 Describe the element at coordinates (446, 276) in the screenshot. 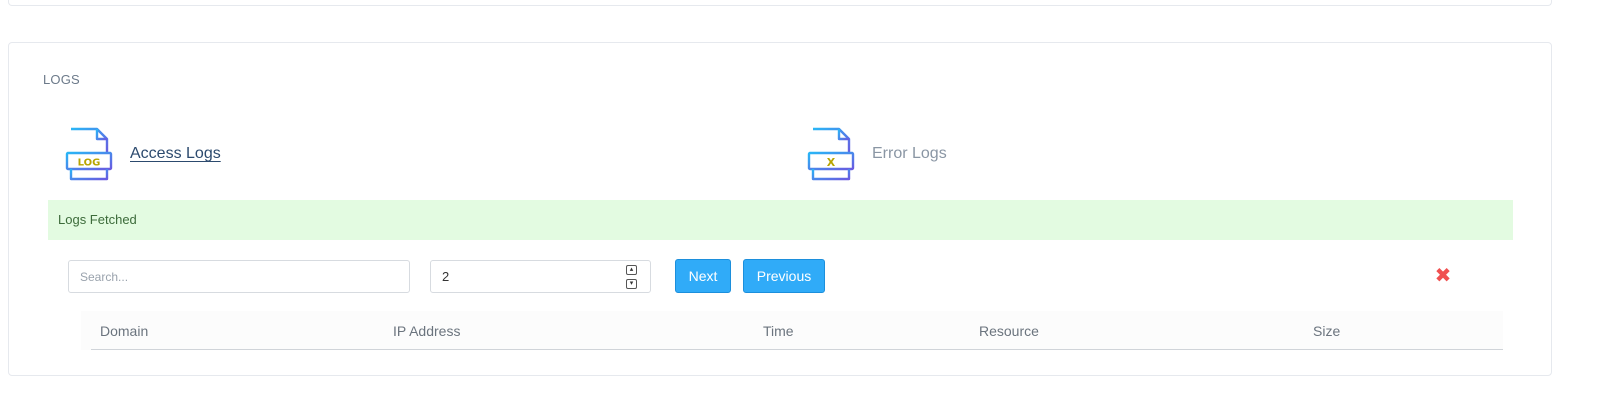

I see `page-number-value: 2` at that location.